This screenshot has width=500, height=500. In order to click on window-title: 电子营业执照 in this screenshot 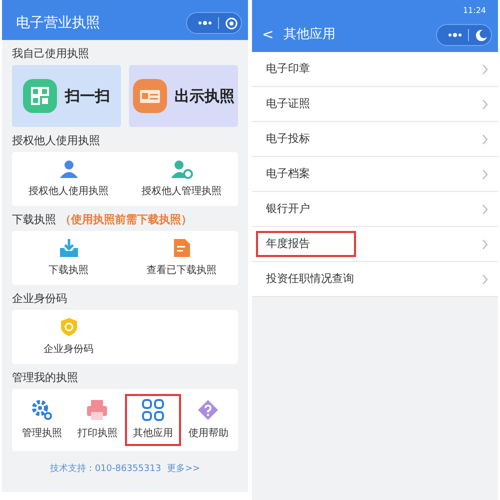, I will do `click(58, 23)`.